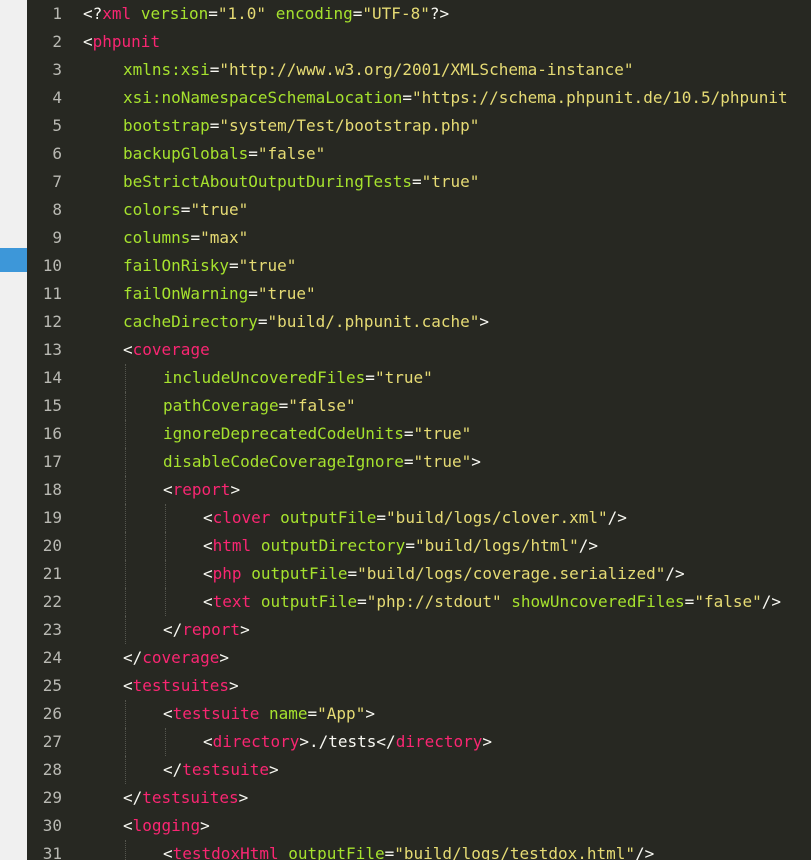 This screenshot has width=811, height=860. What do you see at coordinates (419, 126) in the screenshot?
I see `code-line: 5 bootstrap="system/Test/bootstrap.php"` at bounding box center [419, 126].